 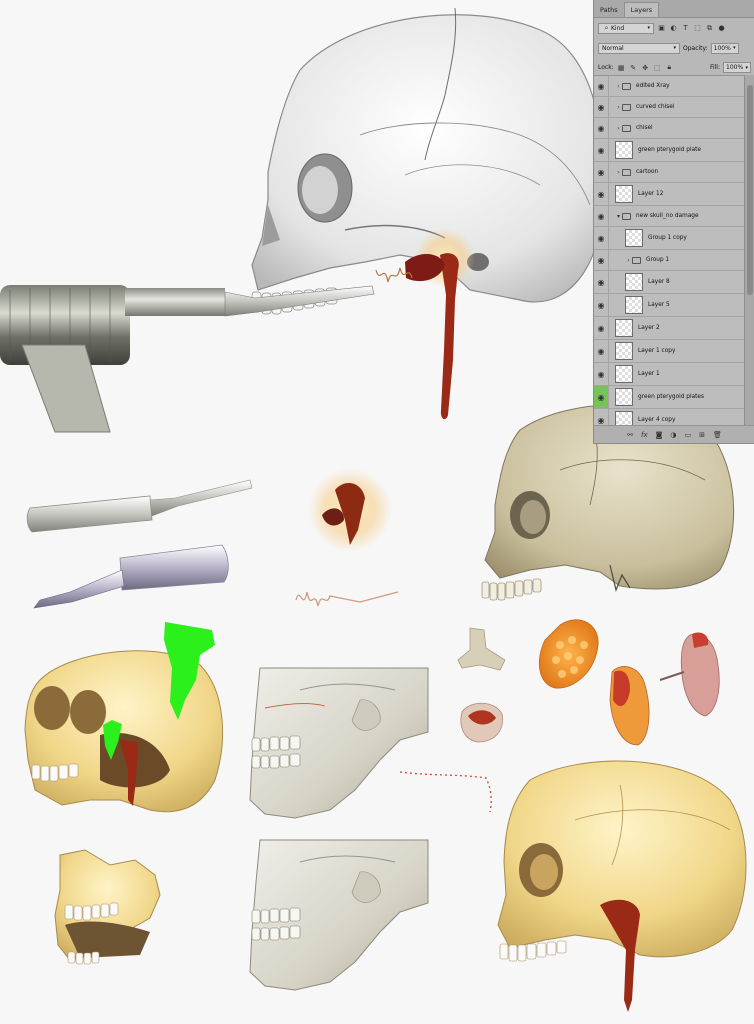 What do you see at coordinates (669, 128) in the screenshot?
I see `layer-row: ◉ › chisel` at bounding box center [669, 128].